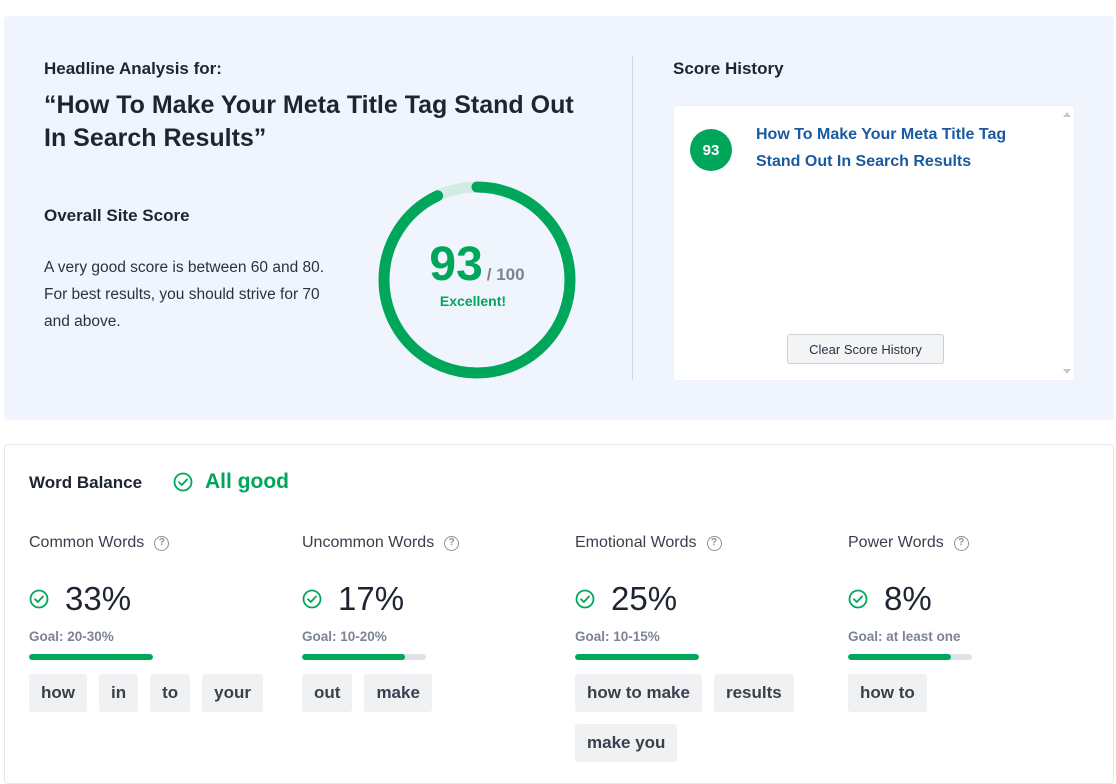 The height and width of the screenshot is (784, 1116). What do you see at coordinates (700, 718) in the screenshot?
I see `word-chip-list: how to make results make you` at bounding box center [700, 718].